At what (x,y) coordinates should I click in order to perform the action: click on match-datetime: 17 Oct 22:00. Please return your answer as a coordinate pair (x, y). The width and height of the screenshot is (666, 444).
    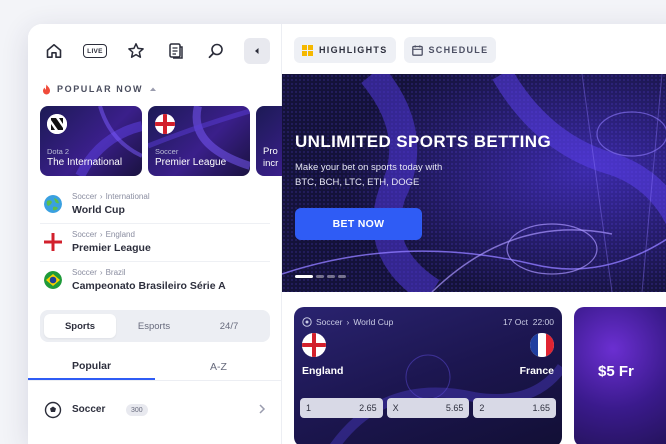
    Looking at the image, I should click on (528, 322).